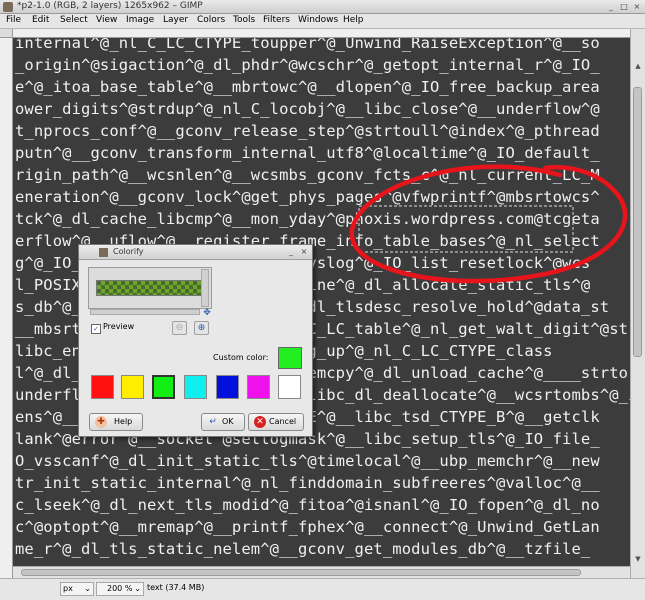 The height and width of the screenshot is (600, 645). Describe the element at coordinates (74, 20) in the screenshot. I see `menu-select: Select` at that location.